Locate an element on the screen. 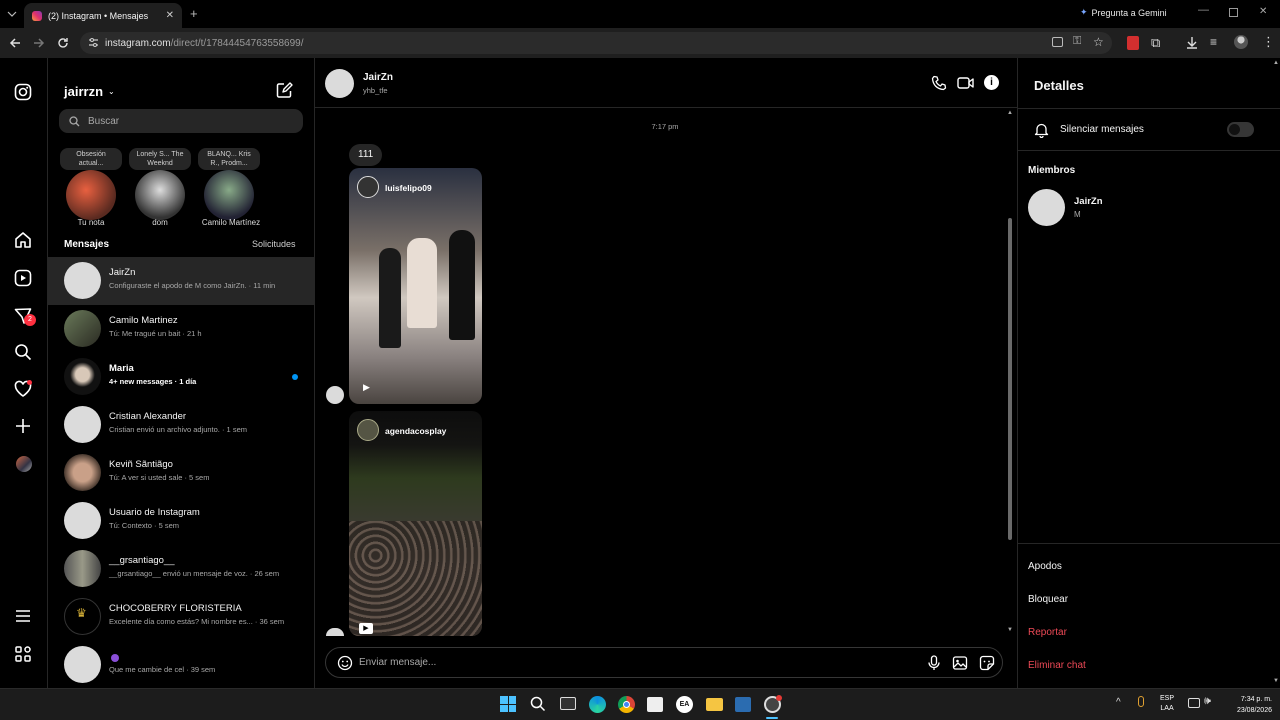 The image size is (1280, 720). recording-app-icon is located at coordinates (773, 704).